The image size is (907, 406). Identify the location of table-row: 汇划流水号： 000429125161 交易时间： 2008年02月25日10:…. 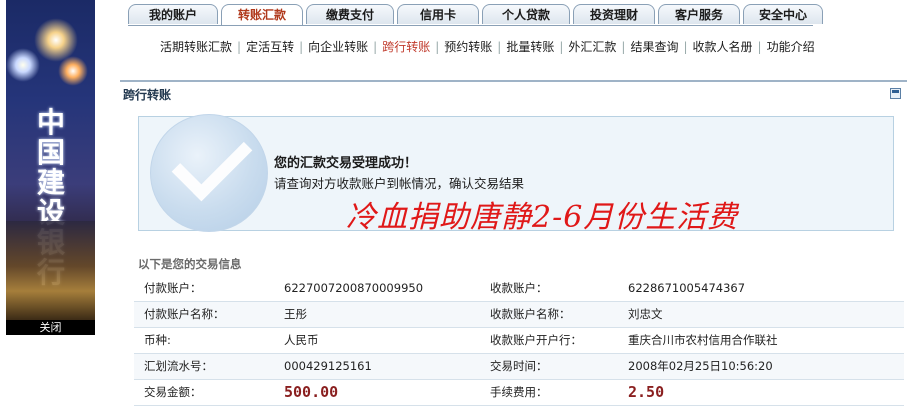
(519, 367).